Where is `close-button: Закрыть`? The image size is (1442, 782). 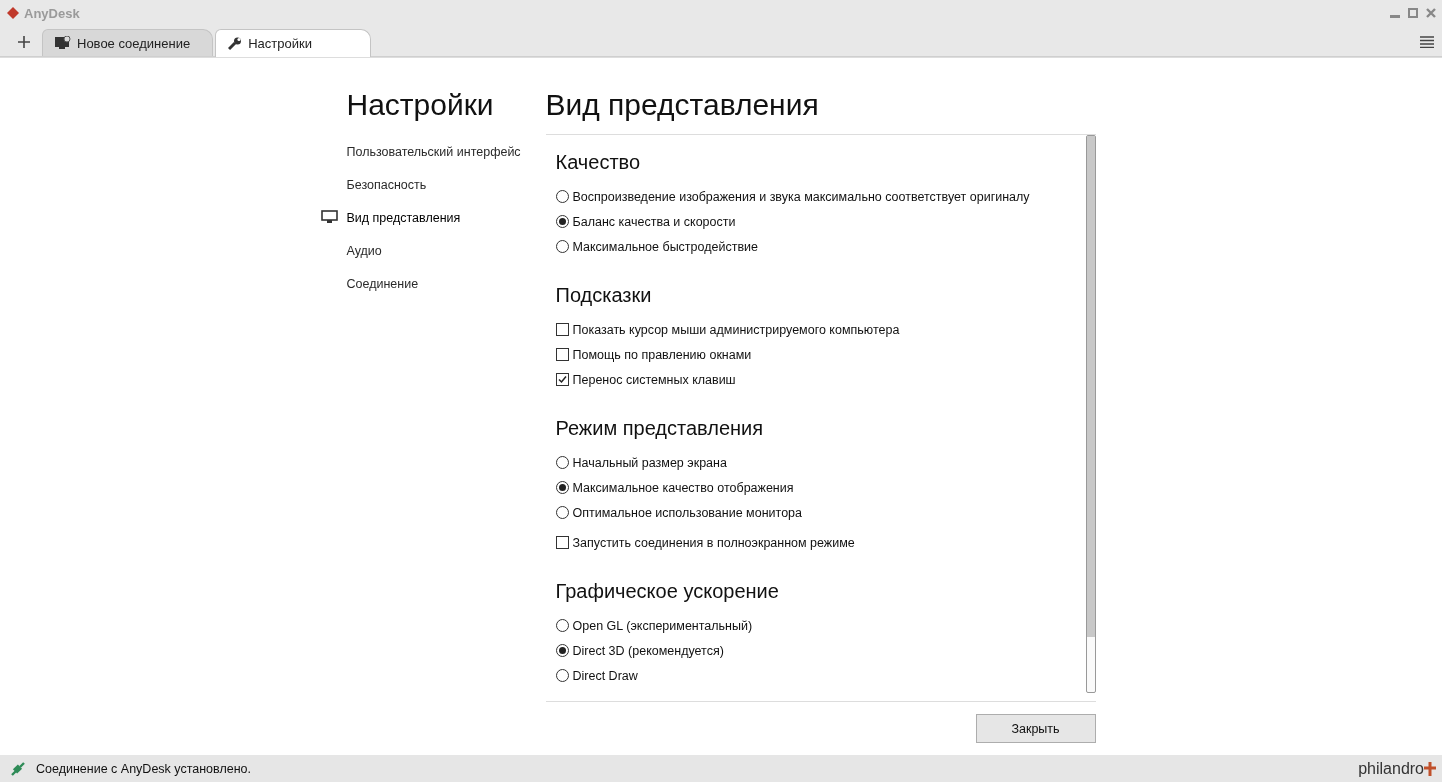
close-button: Закрыть is located at coordinates (1035, 728).